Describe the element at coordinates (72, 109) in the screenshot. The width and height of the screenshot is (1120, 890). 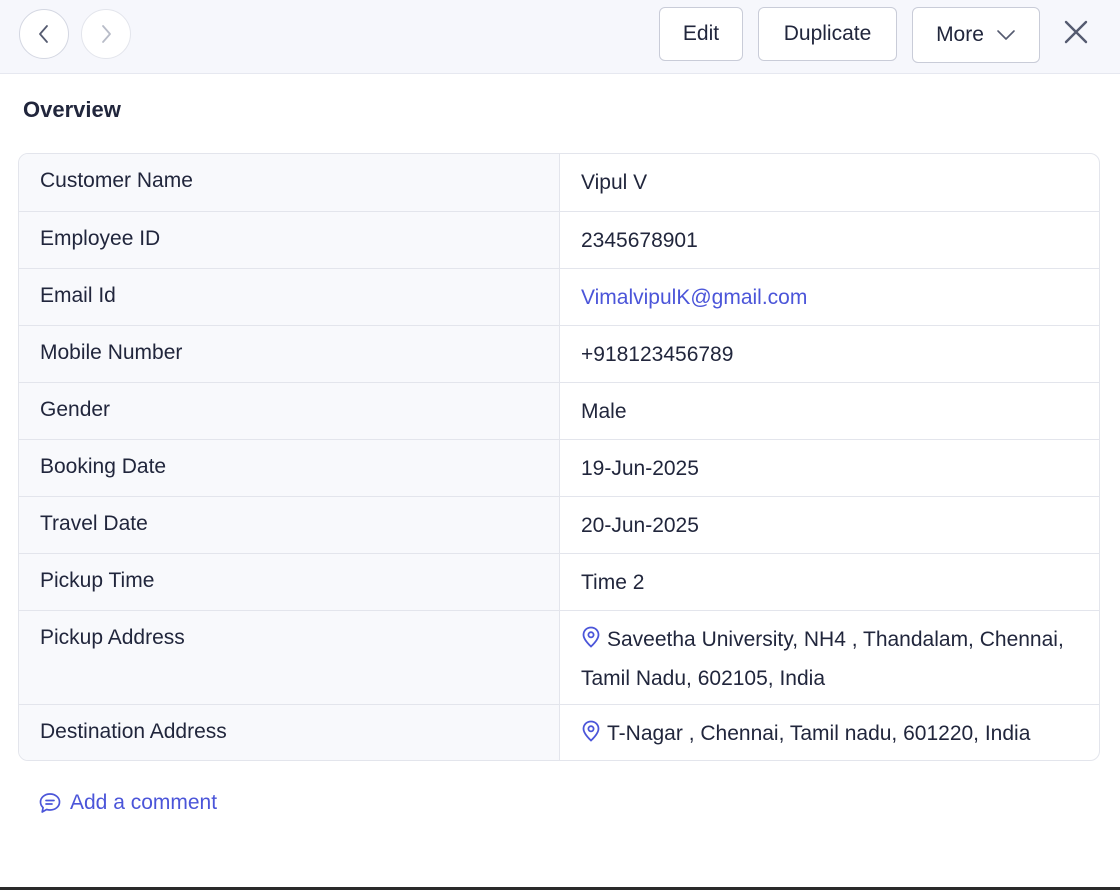
I see `section-title: Overview` at that location.